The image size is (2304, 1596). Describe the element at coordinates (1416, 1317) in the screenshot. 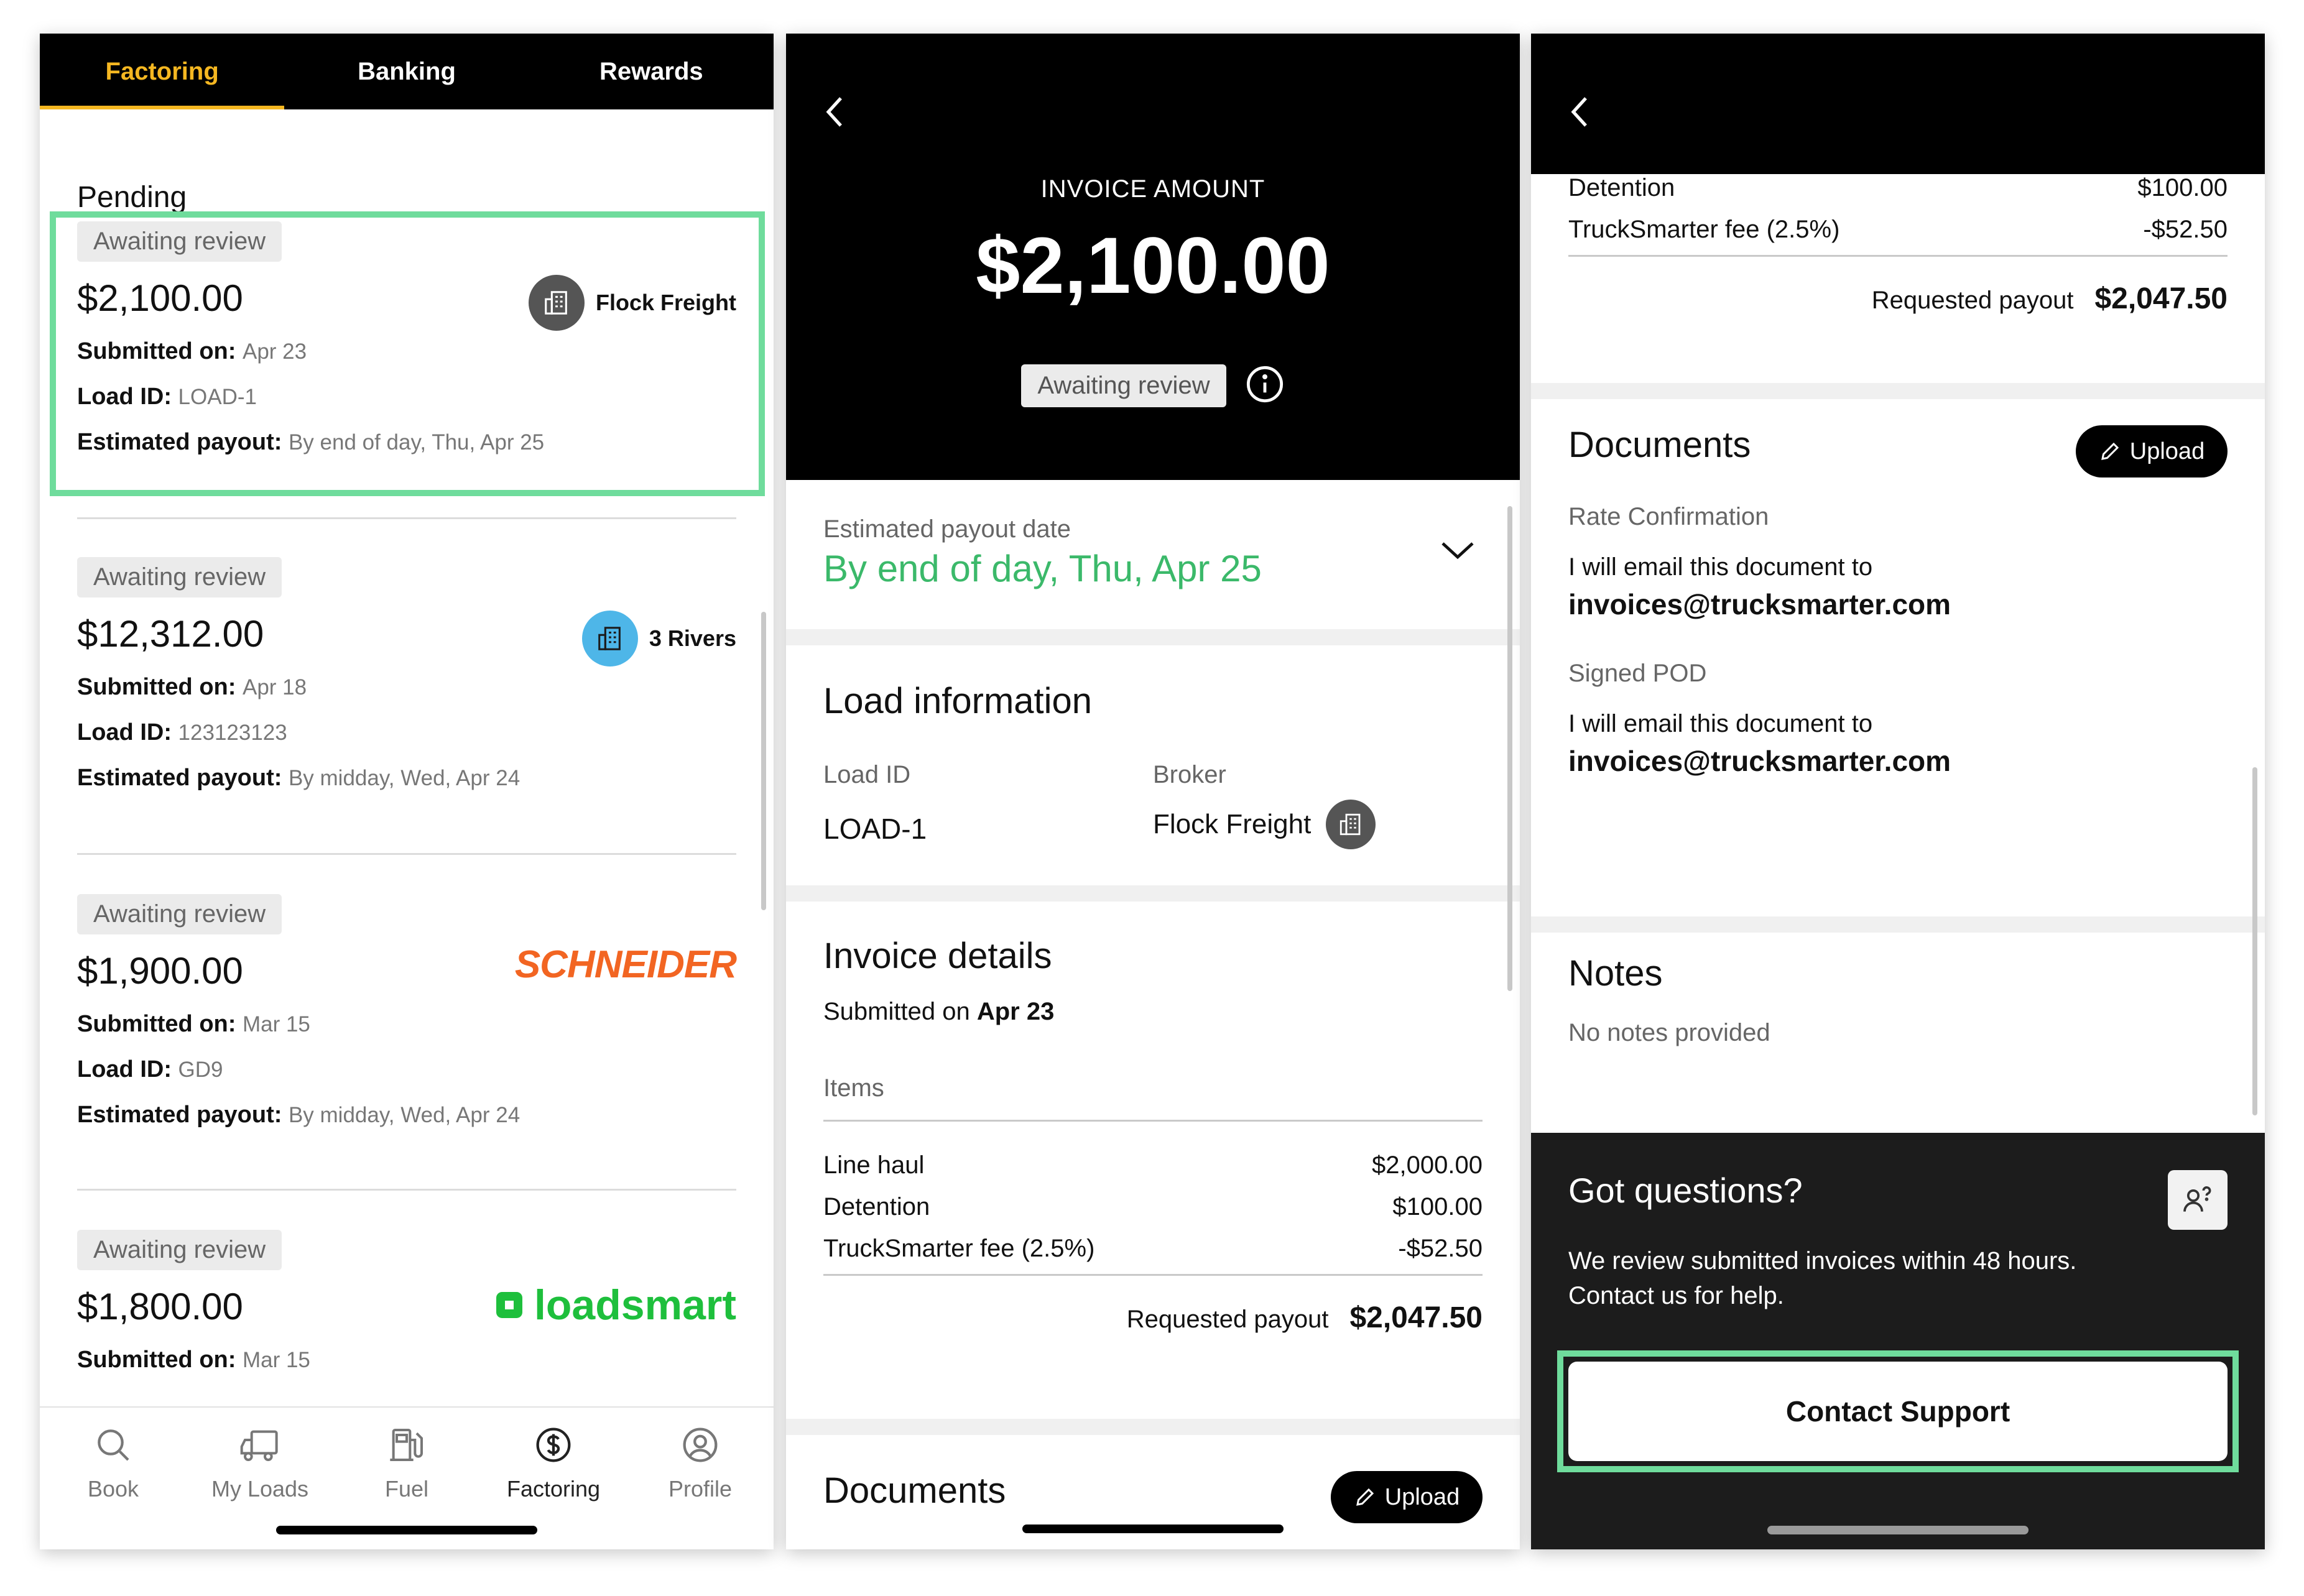

I see `requested-payout-value: $2,047.50` at that location.